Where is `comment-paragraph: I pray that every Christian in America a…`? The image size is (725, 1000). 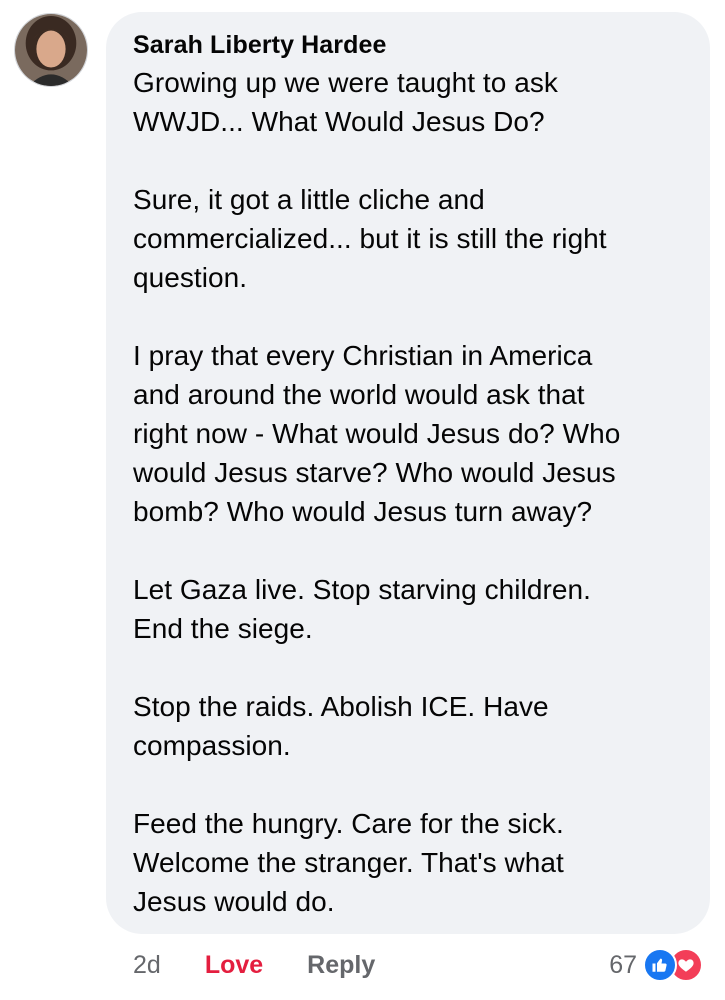 comment-paragraph: I pray that every Christian in America a… is located at coordinates (408, 433).